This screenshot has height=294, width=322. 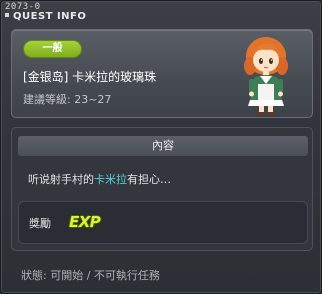 What do you see at coordinates (61, 179) in the screenshot?
I see `description-text-start: 听说射手村的` at bounding box center [61, 179].